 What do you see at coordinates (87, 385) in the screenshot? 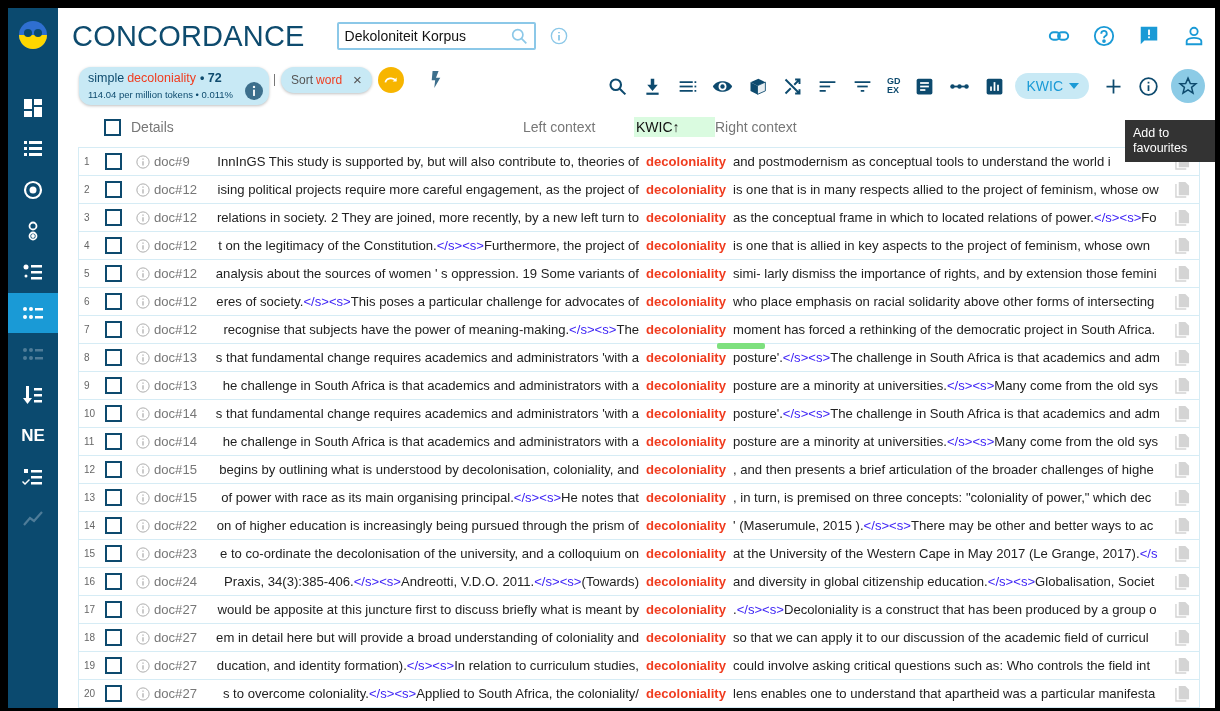
I see `line-number: 9` at bounding box center [87, 385].